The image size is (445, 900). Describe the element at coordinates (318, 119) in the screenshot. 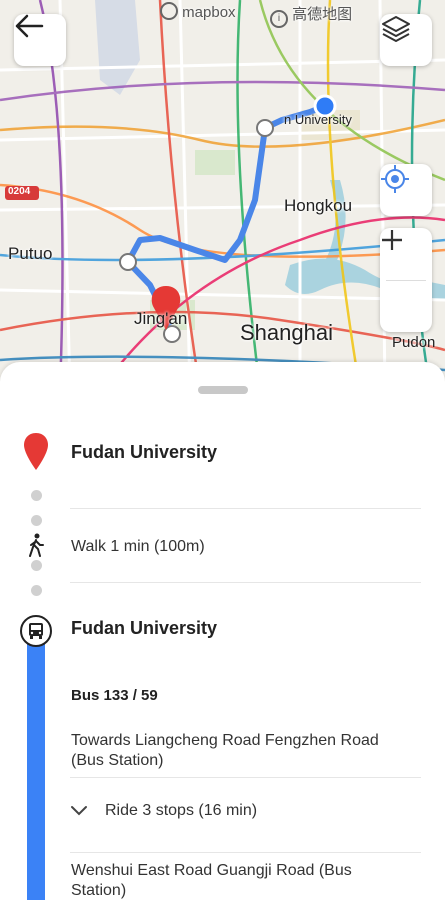

I see `map-label-university: n University` at that location.